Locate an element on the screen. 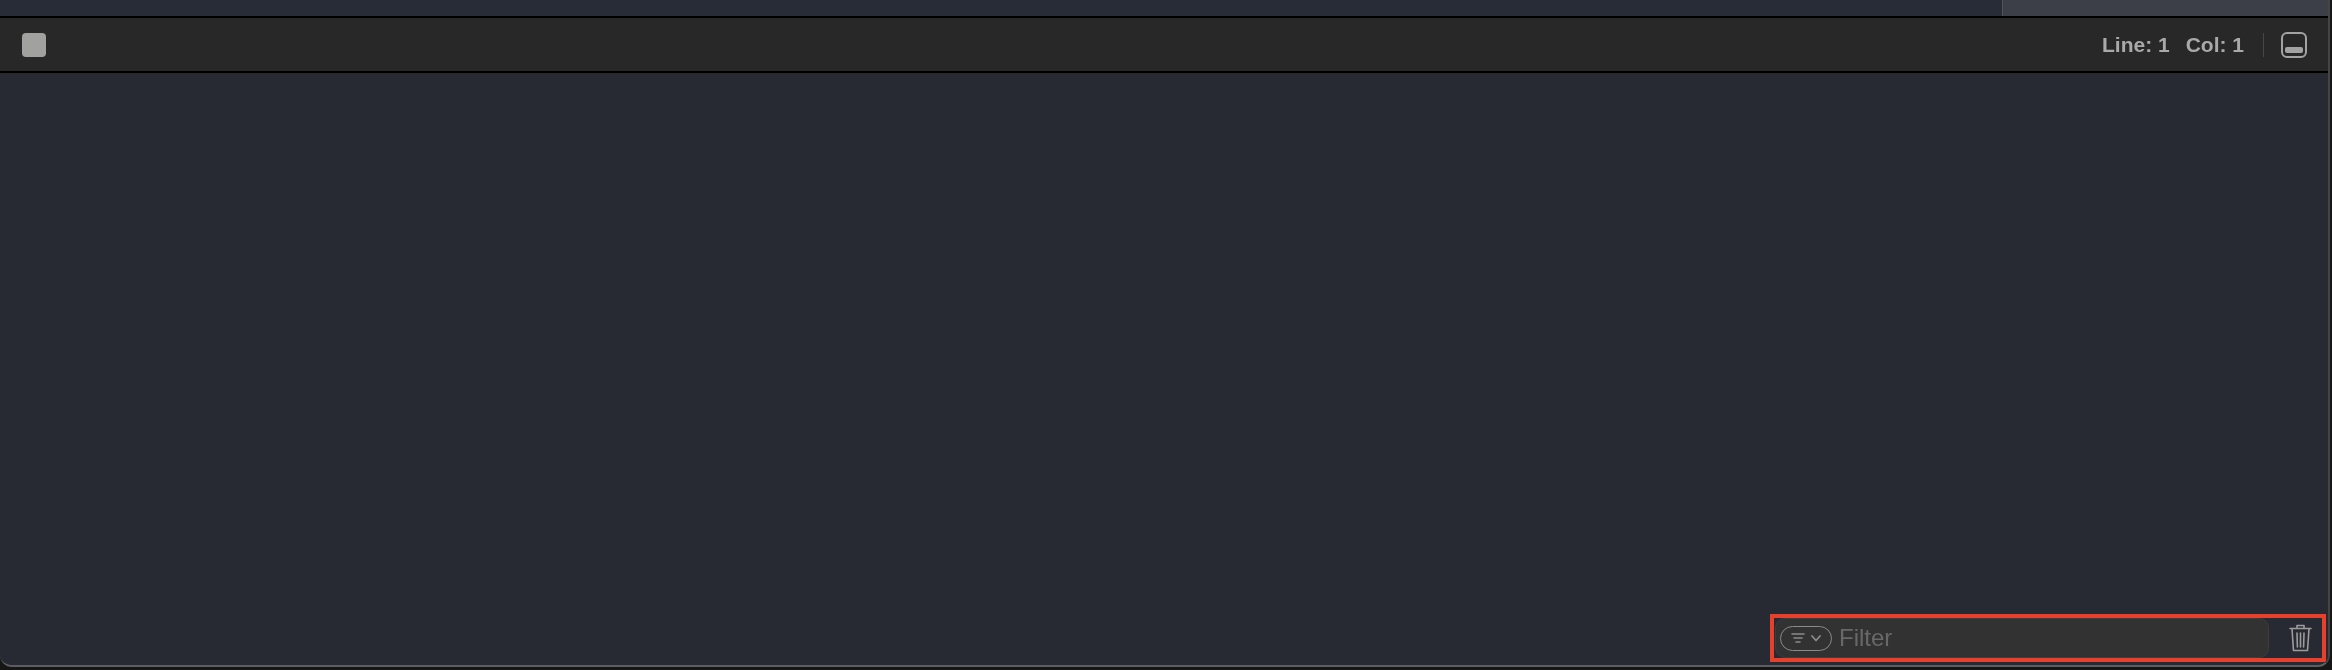 This screenshot has width=2332, height=670. stop-icon is located at coordinates (34, 44).